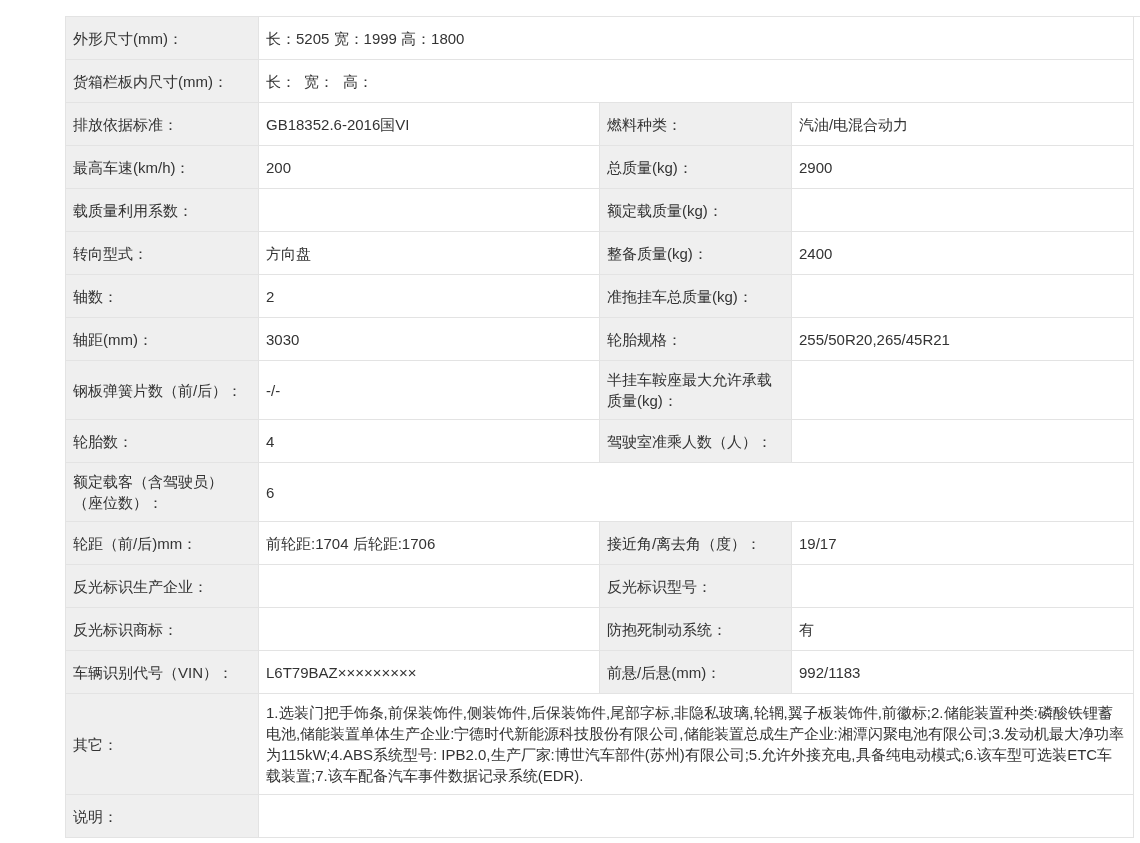 This screenshot has height=843, width=1140. I want to click on spec-value: 255/50R20,265/45R21, so click(963, 339).